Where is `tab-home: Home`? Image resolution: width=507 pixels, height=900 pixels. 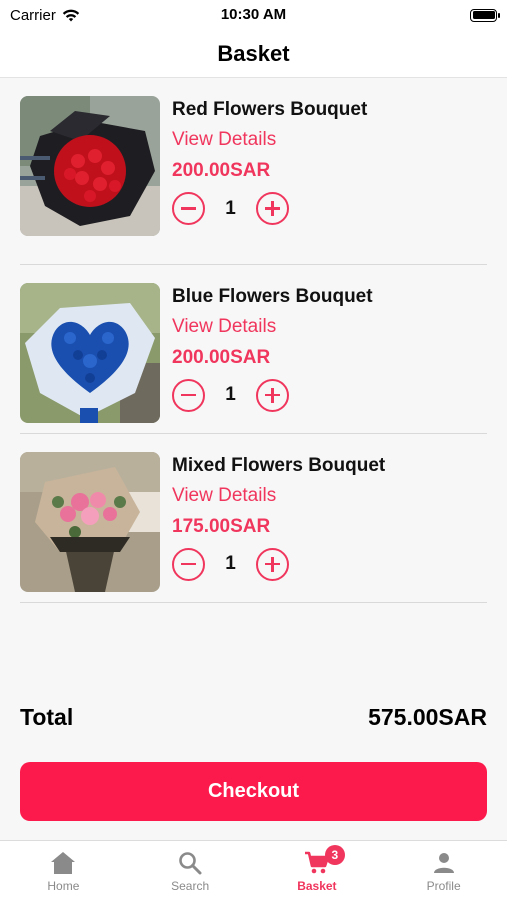 tab-home: Home is located at coordinates (63, 870).